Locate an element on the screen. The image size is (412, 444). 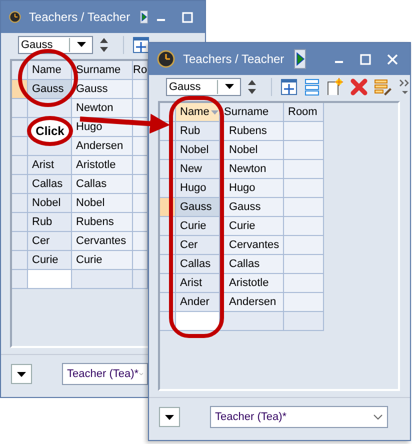
rows-icon is located at coordinates (312, 87).